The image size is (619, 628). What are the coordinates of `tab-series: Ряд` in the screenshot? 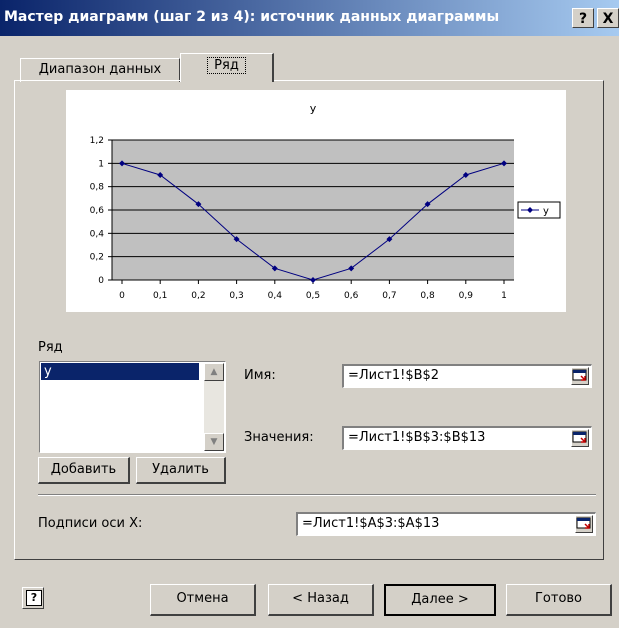 It's located at (227, 67).